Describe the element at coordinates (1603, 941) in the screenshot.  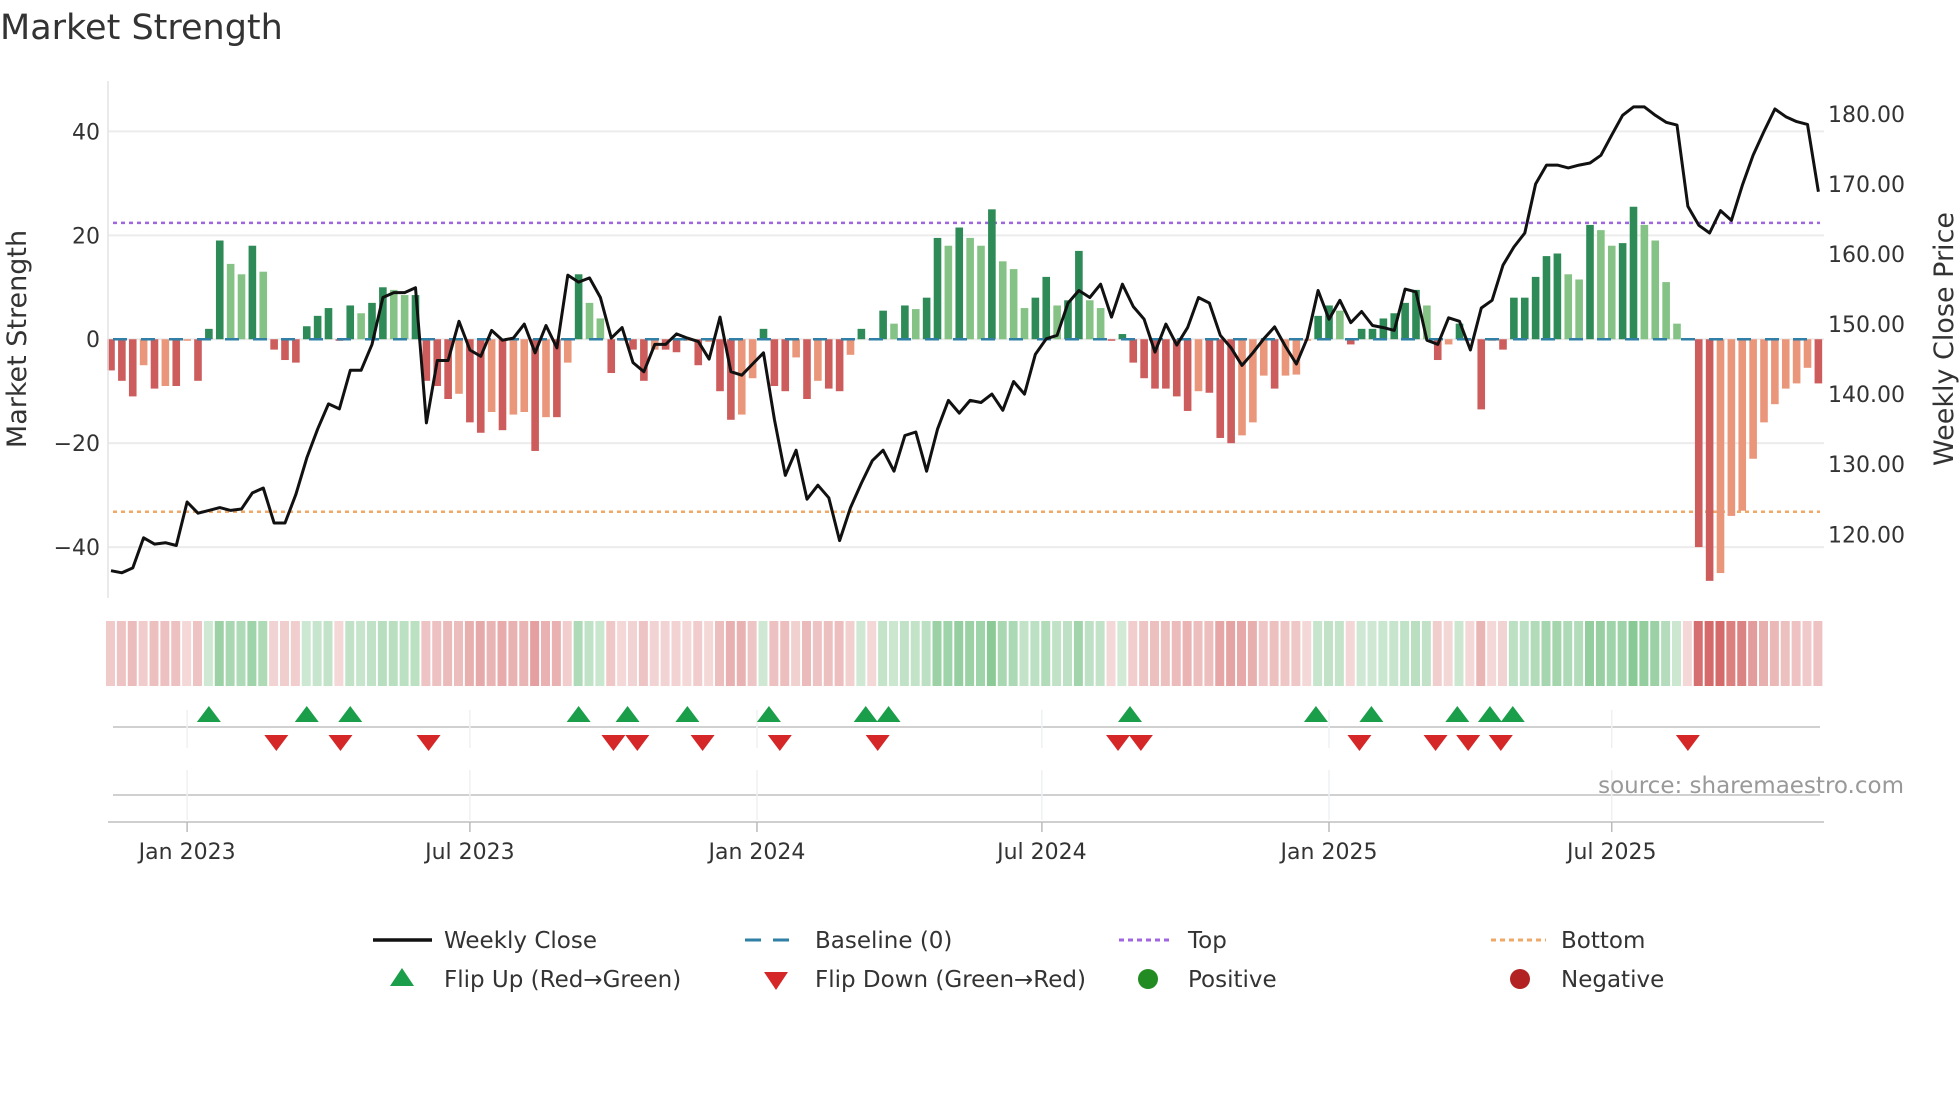
I see `legend-bottom: Bottom` at that location.